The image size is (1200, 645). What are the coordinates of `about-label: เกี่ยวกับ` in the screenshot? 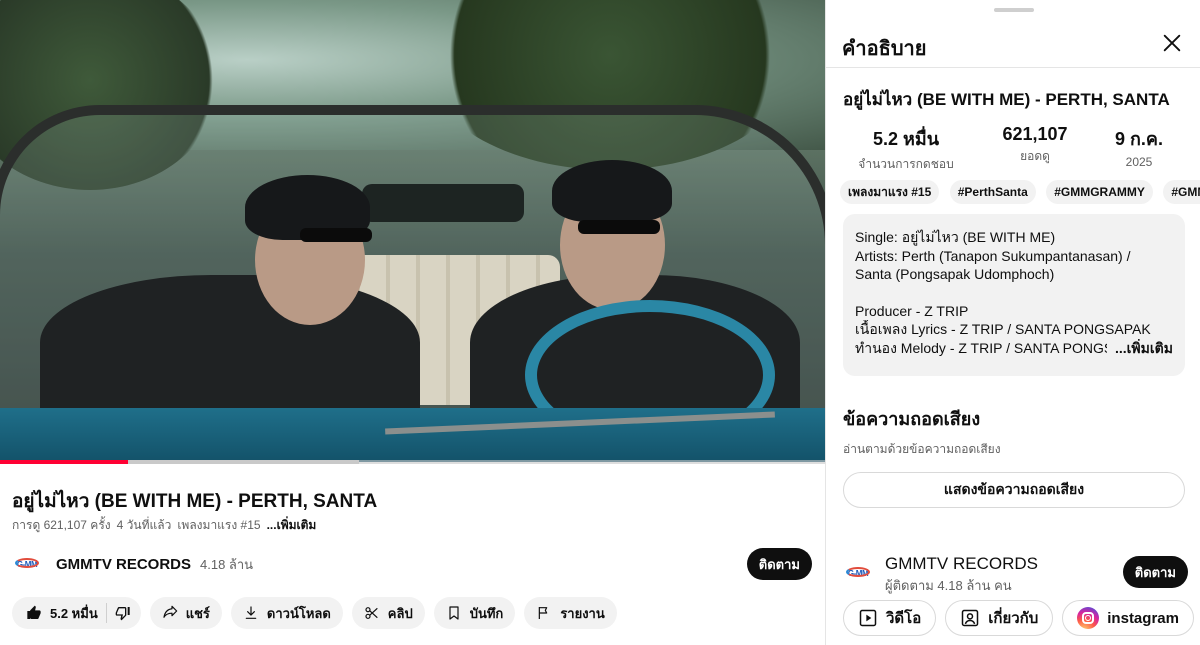 It's located at (1013, 618).